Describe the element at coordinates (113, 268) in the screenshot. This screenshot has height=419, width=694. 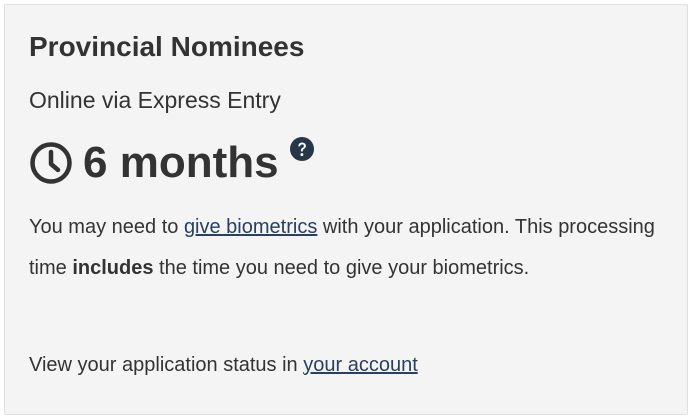
I see `biometrics-bold-text: includes` at that location.